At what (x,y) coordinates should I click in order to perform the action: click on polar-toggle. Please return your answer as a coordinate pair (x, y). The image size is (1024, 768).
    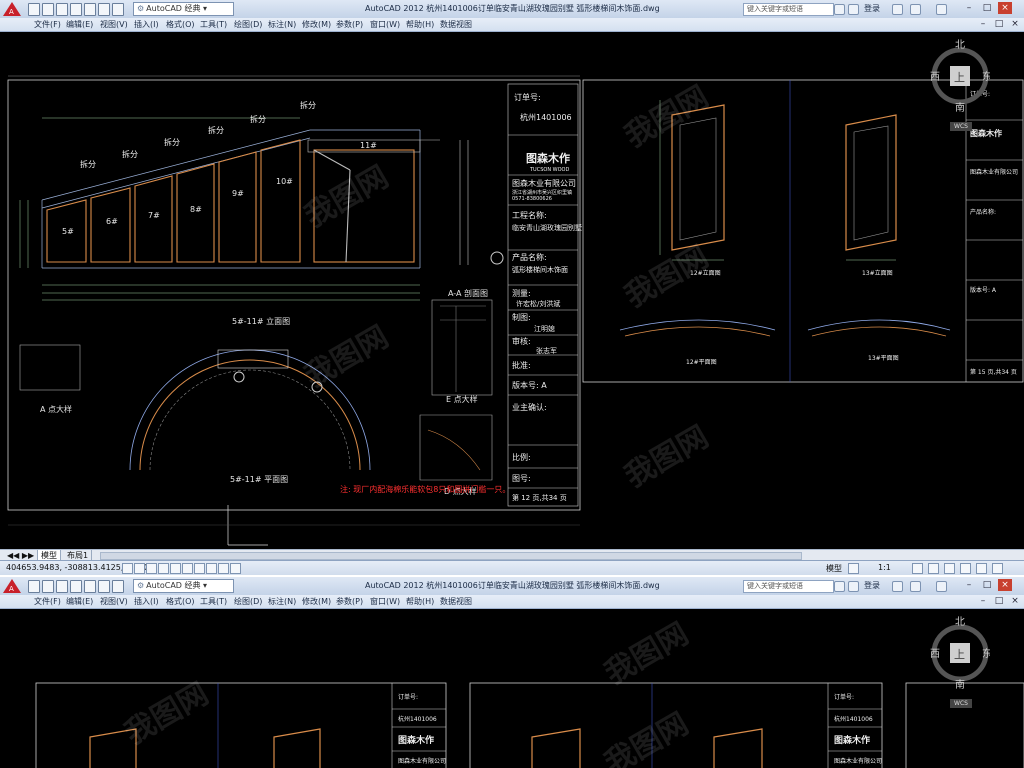
    Looking at the image, I should click on (163, 568).